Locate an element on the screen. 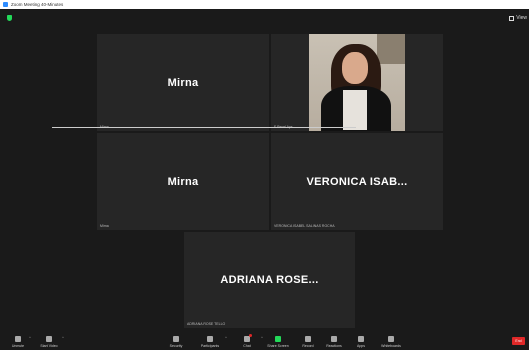 The height and width of the screenshot is (350, 529). participants-button: Participants is located at coordinates (210, 342).